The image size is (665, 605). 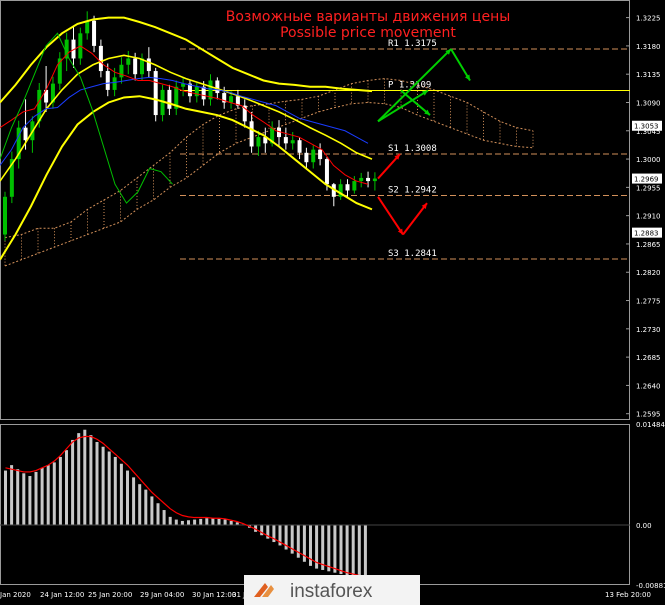 What do you see at coordinates (628, 595) in the screenshot?
I see `time-tick-label: 13 Feb 20:00` at bounding box center [628, 595].